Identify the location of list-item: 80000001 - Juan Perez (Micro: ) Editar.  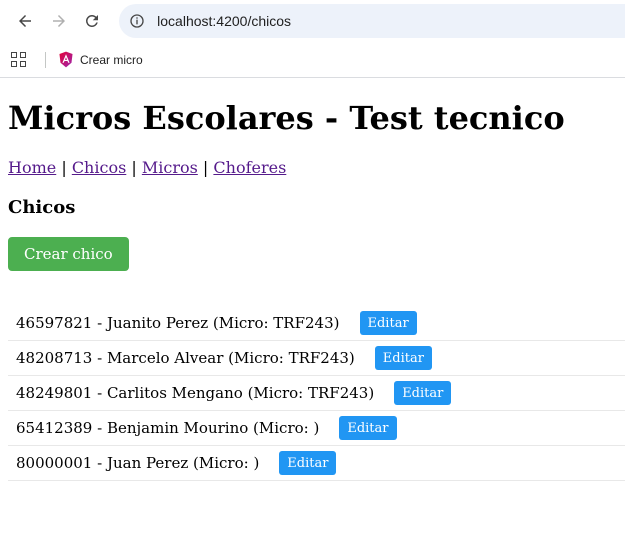
(316, 463).